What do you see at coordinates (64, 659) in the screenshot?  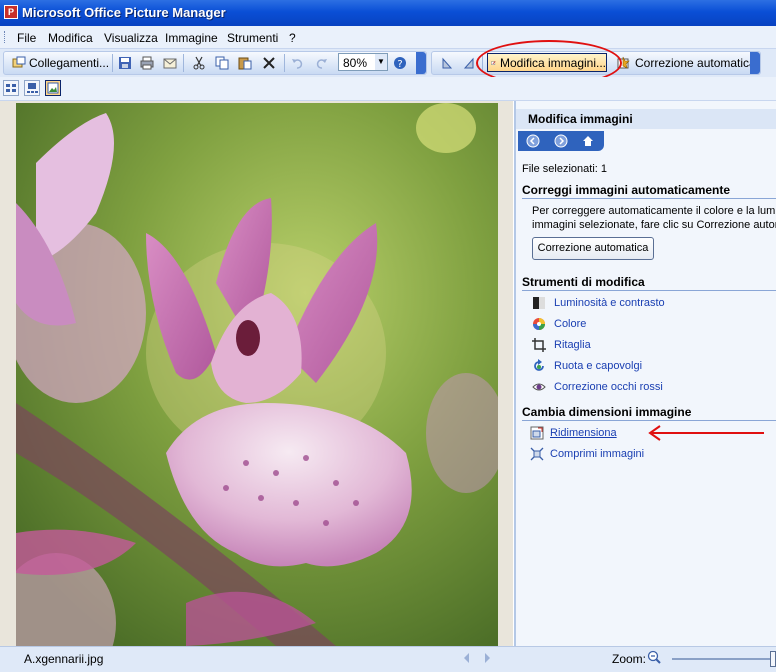 I see `status-filename: A.xgennarii.jpg` at bounding box center [64, 659].